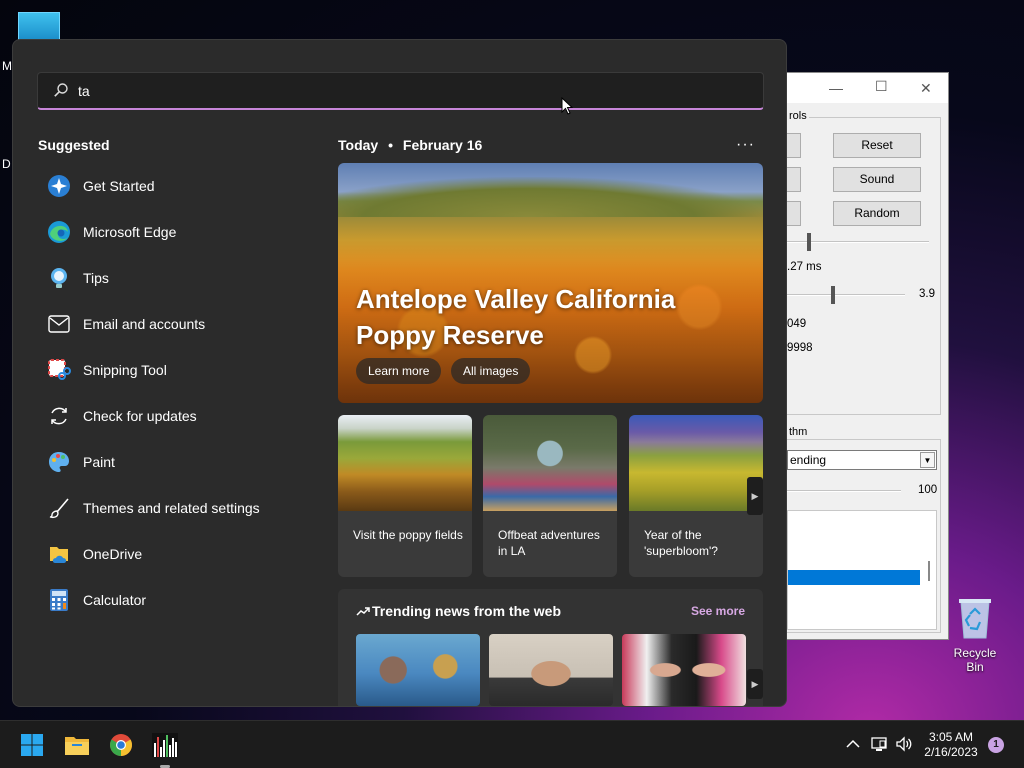  Describe the element at coordinates (877, 179) in the screenshot. I see `sound-button: Sound` at that location.